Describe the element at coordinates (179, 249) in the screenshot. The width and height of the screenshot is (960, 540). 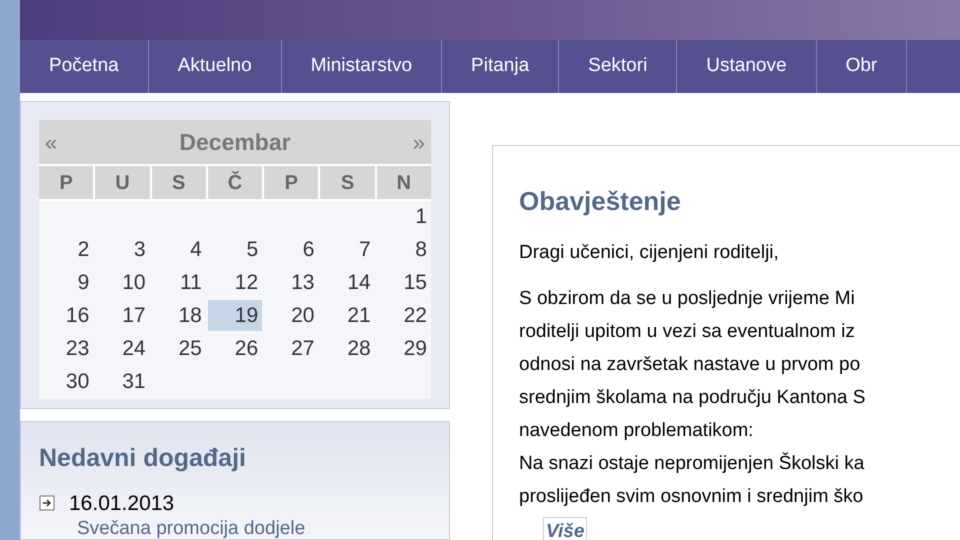
I see `calendar-day: 4` at that location.